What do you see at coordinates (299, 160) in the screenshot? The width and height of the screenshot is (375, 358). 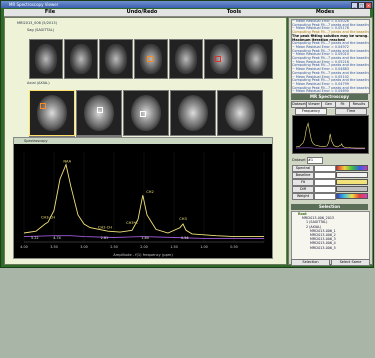 I see `dataset-label: Dataset` at bounding box center [299, 160].